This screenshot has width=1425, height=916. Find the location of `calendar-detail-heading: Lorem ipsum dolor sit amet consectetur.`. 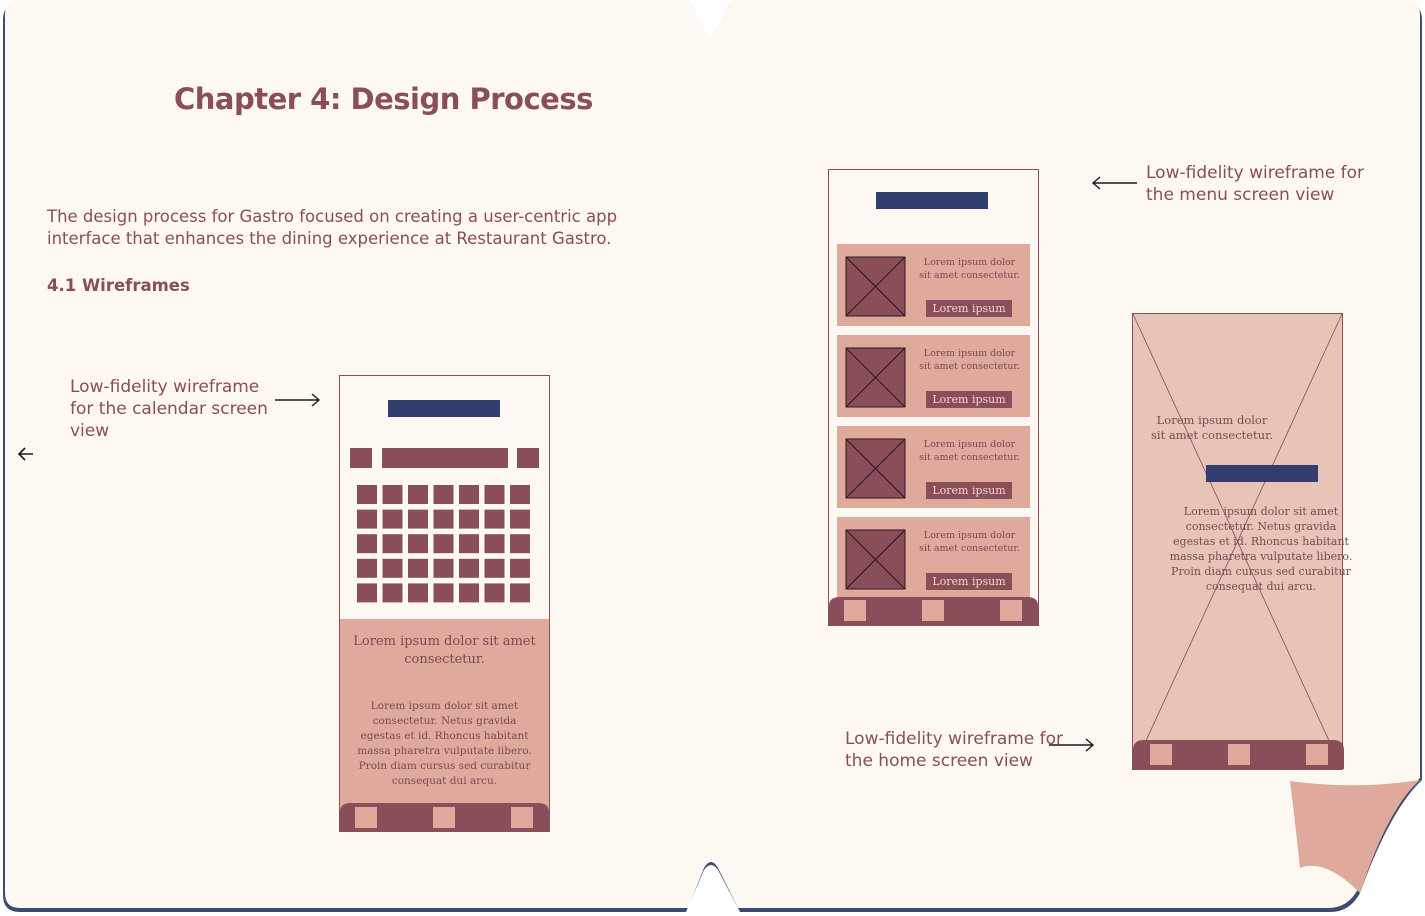

calendar-detail-heading: Lorem ipsum dolor sit amet consectetur. is located at coordinates (444, 650).